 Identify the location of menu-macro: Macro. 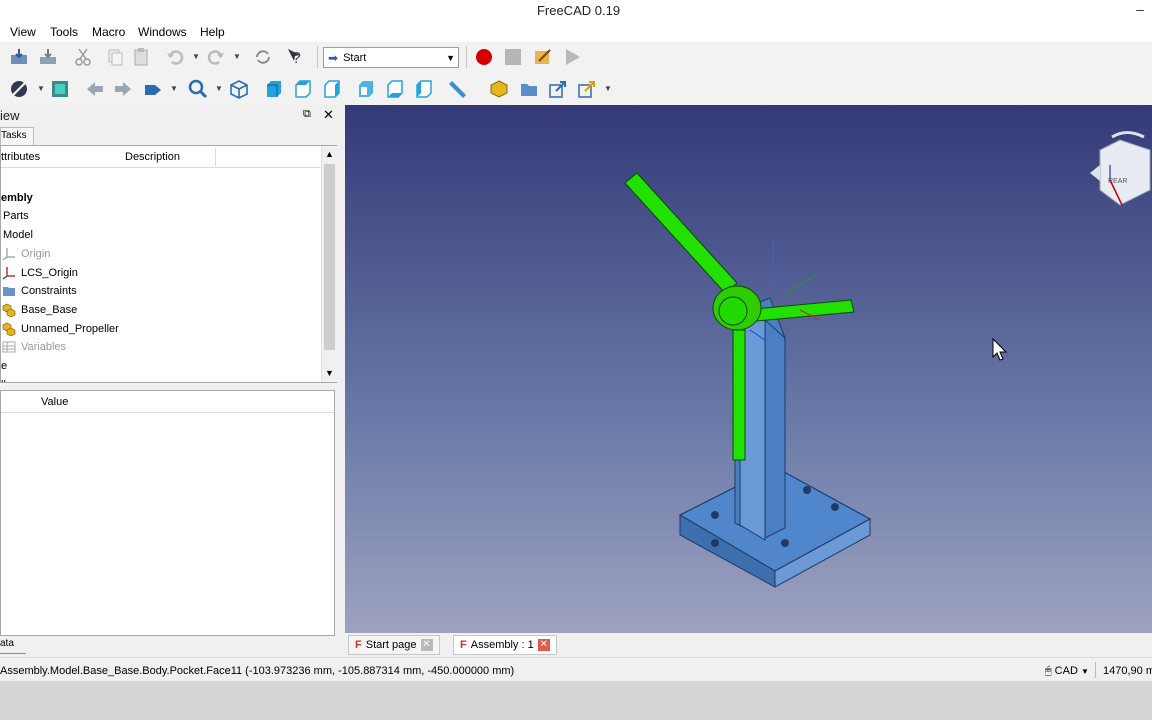
(108, 32).